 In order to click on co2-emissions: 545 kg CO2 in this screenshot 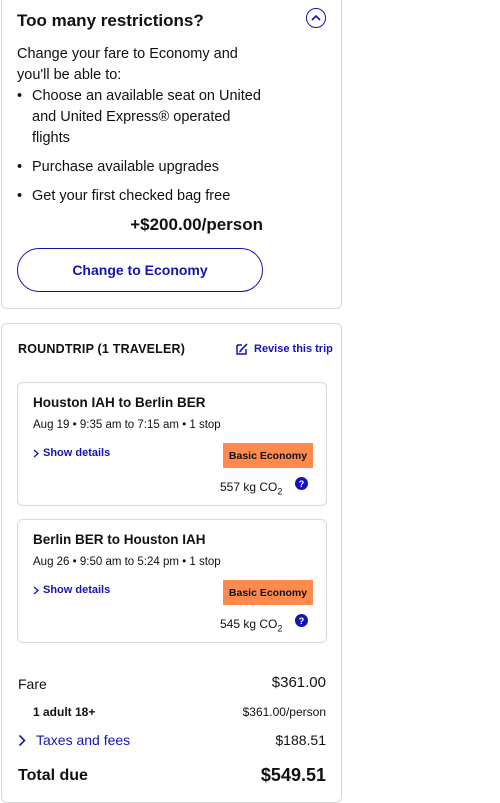, I will do `click(251, 625)`.